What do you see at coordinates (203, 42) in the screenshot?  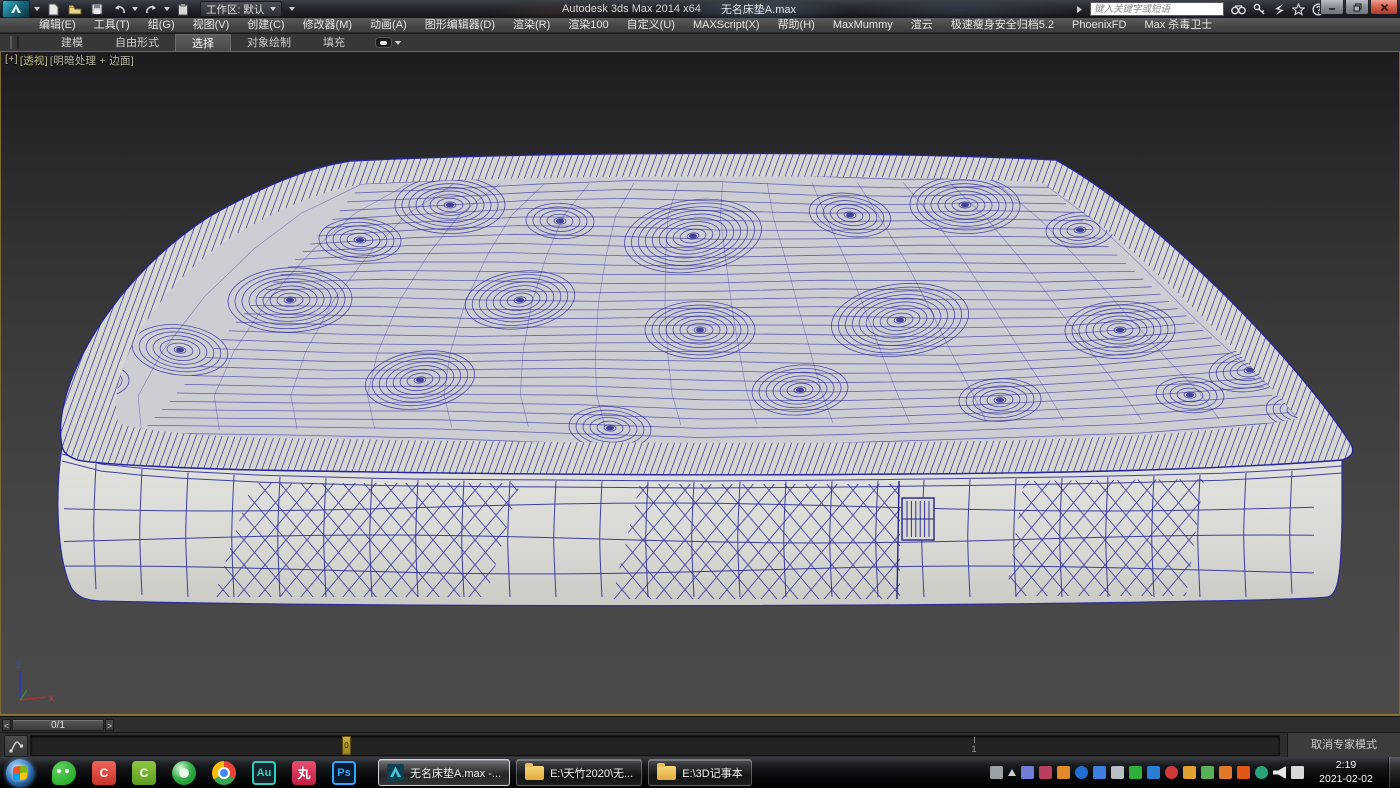 I see `ribbon-tab-selection: 选择` at bounding box center [203, 42].